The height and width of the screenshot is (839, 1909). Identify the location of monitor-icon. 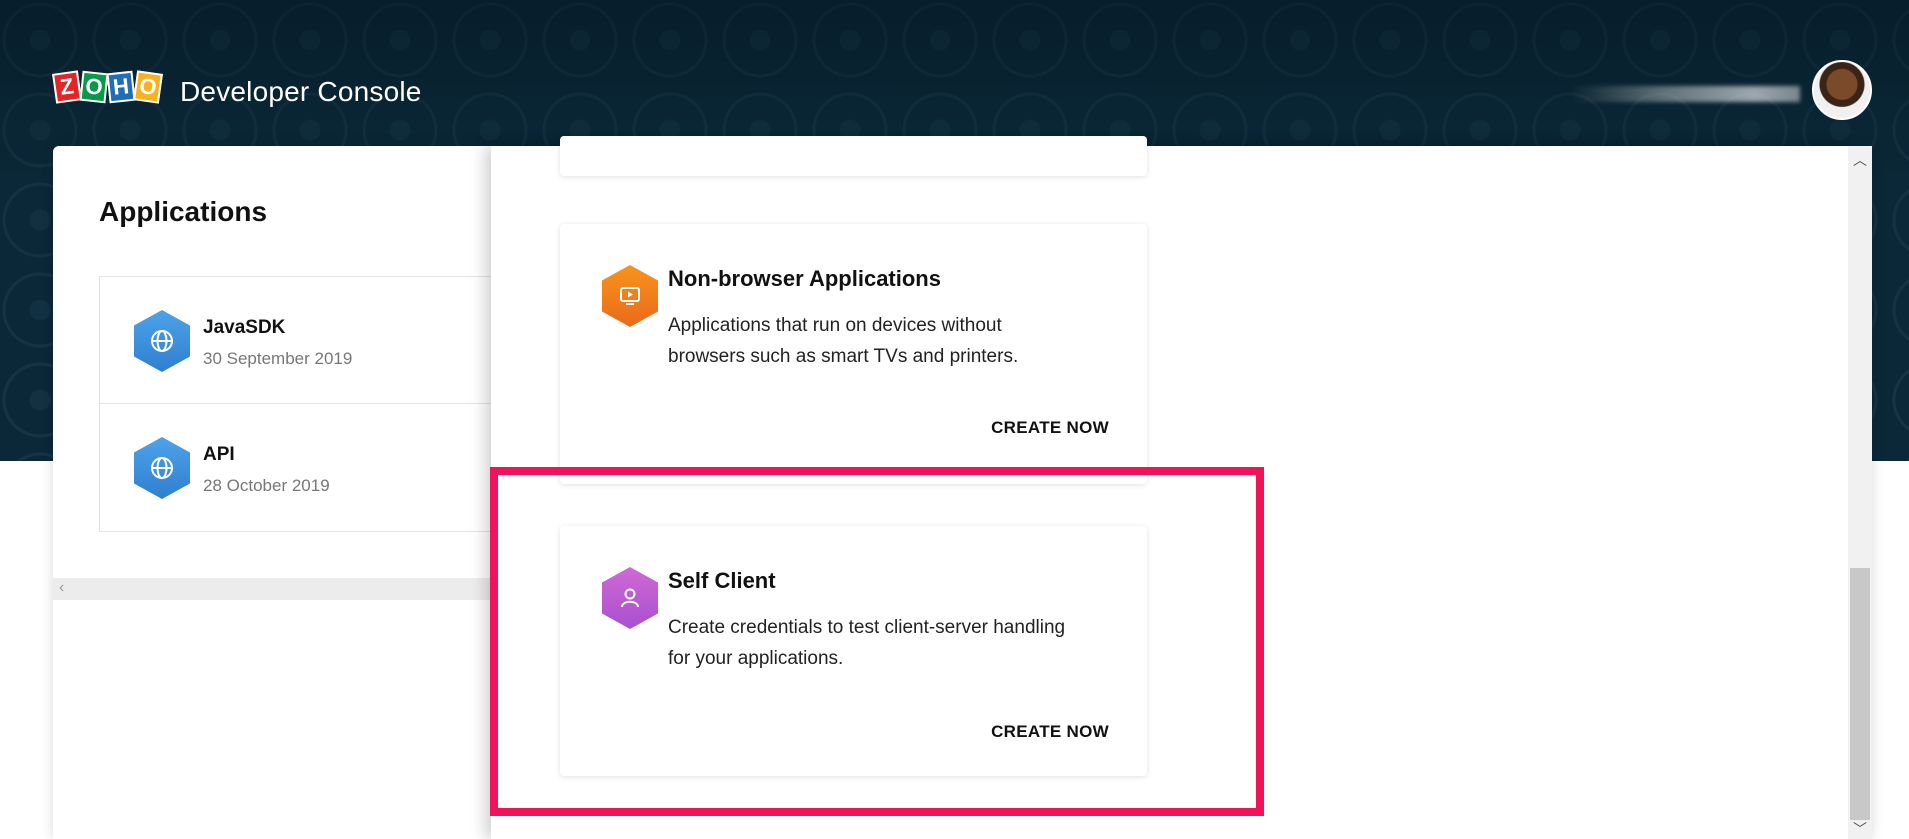
(630, 296).